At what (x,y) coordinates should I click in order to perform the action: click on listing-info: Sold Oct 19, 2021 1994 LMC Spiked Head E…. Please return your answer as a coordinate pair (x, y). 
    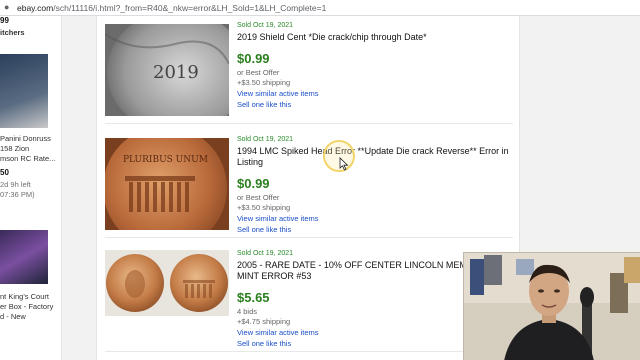
    Looking at the image, I should click on (375, 185).